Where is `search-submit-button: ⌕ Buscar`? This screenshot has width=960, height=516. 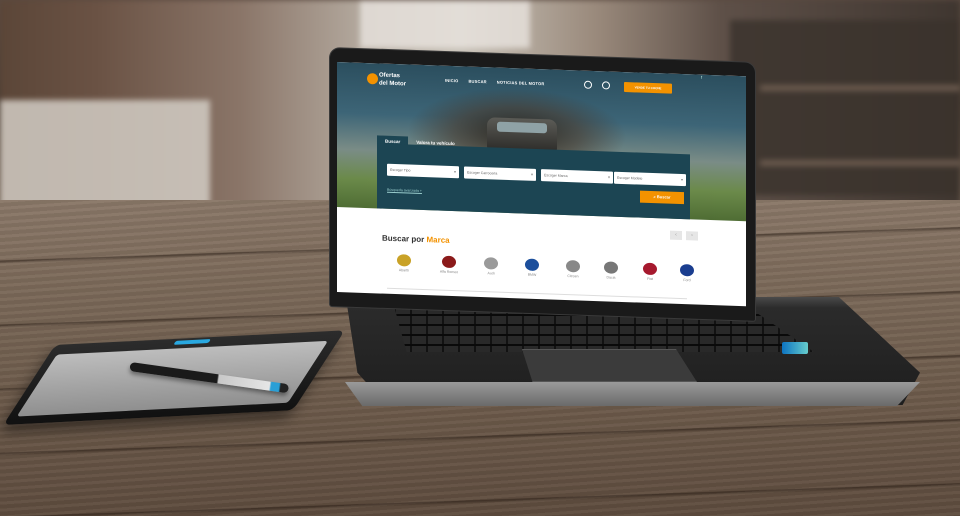
search-submit-button: ⌕ Buscar is located at coordinates (662, 197).